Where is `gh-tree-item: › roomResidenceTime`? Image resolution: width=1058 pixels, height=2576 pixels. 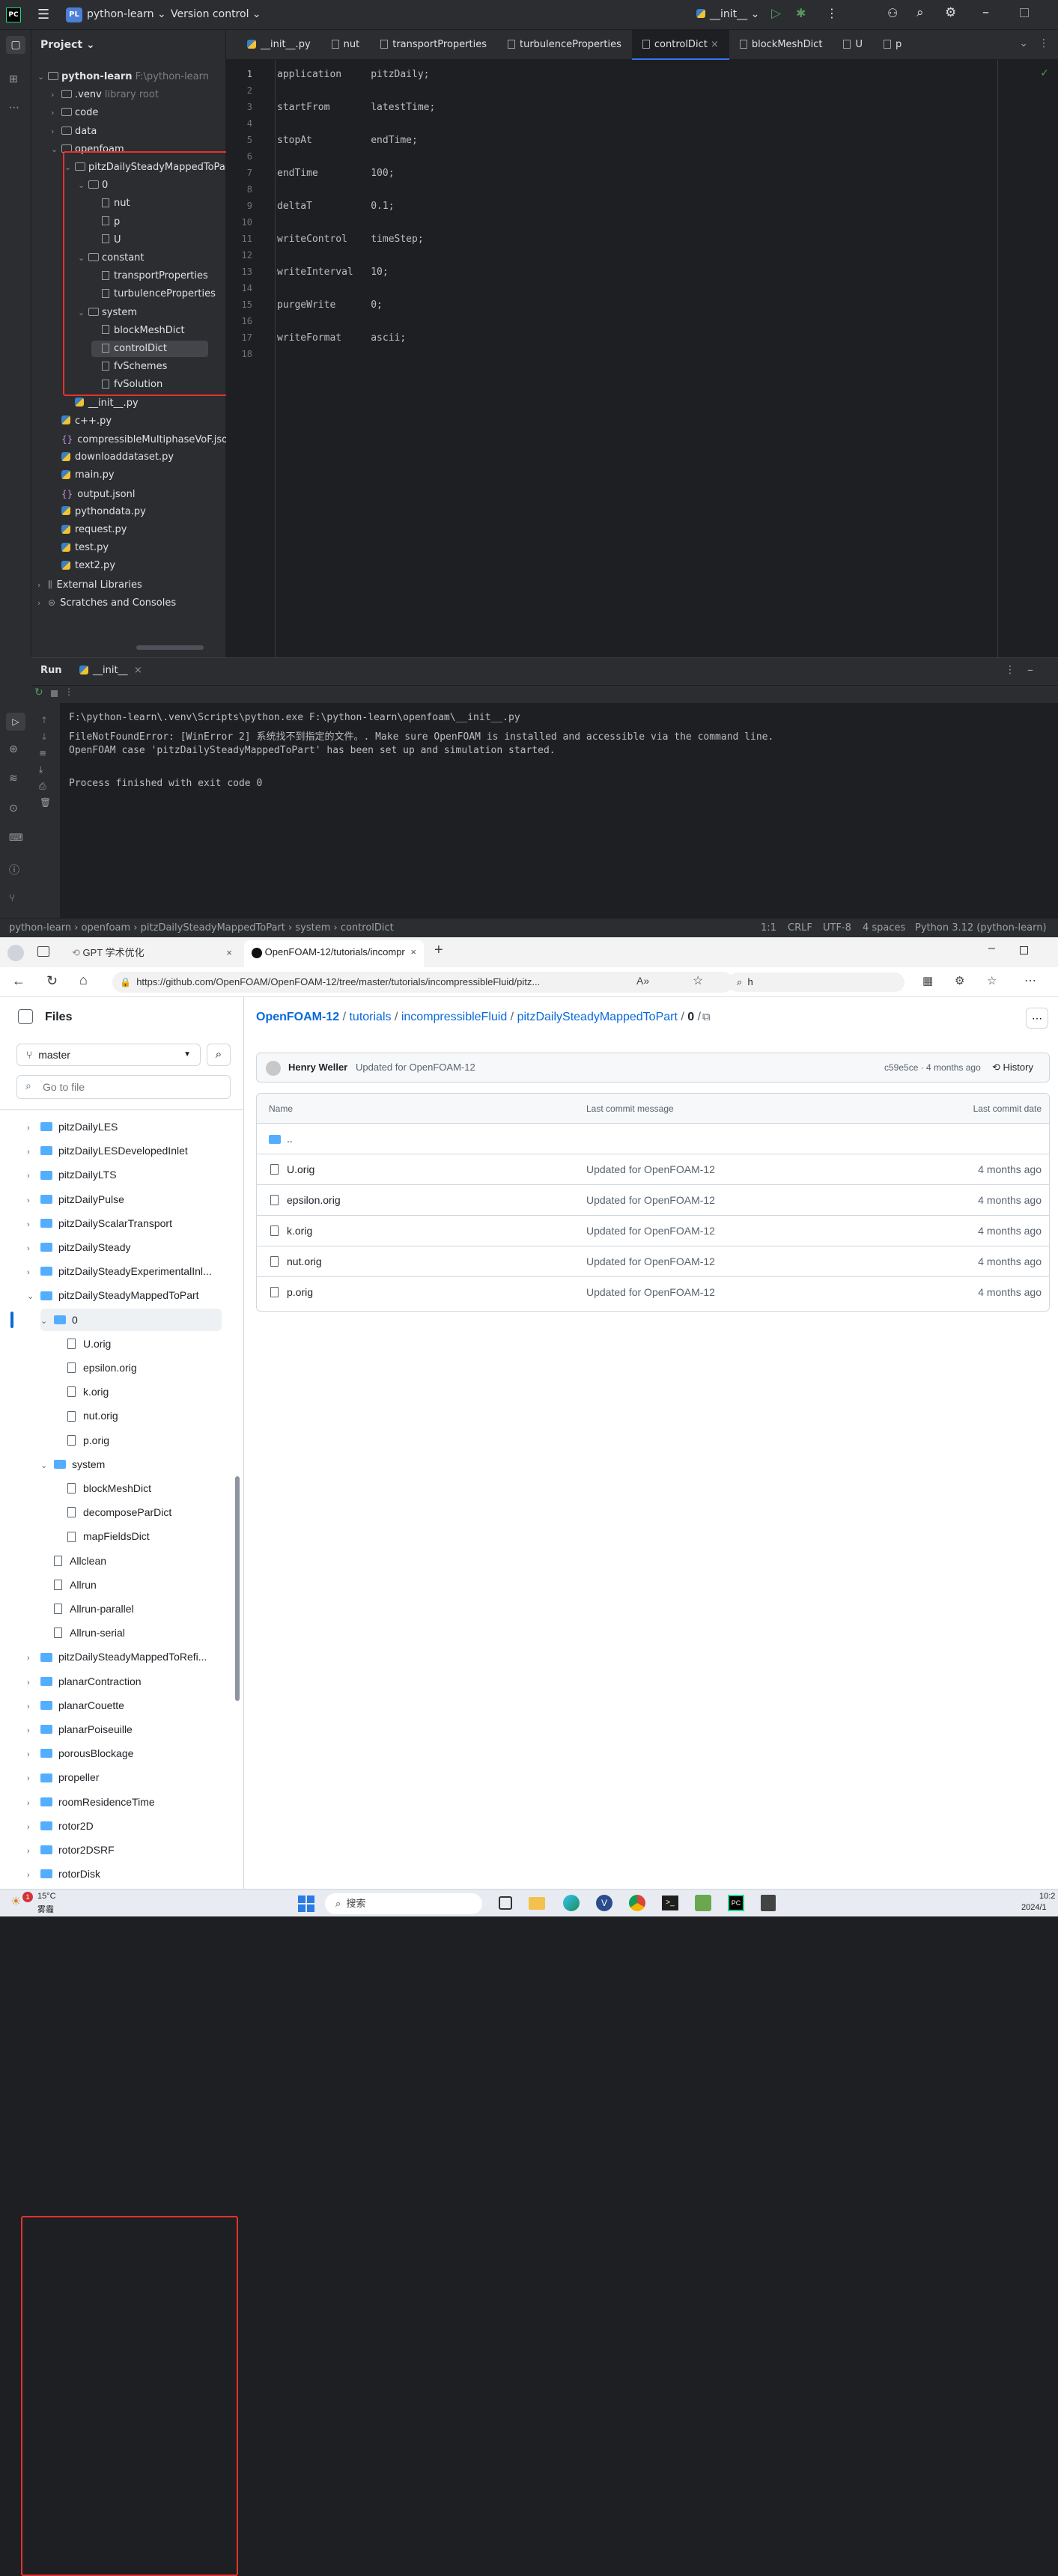 gh-tree-item: › roomResidenceTime is located at coordinates (91, 1802).